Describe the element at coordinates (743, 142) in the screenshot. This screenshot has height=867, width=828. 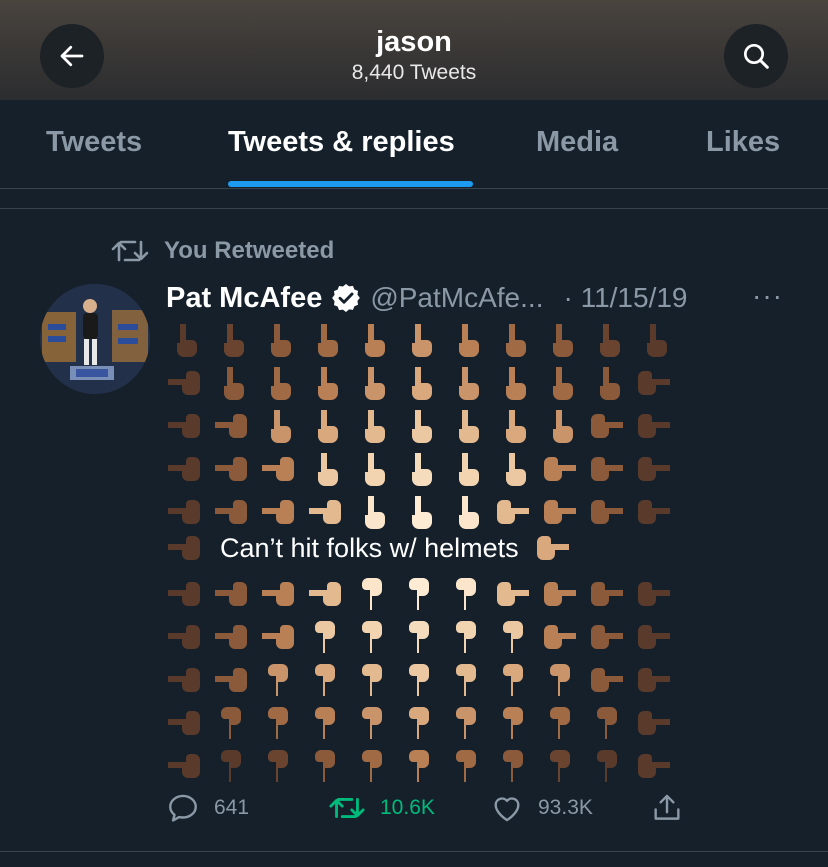
I see `tab-likes: Likes` at that location.